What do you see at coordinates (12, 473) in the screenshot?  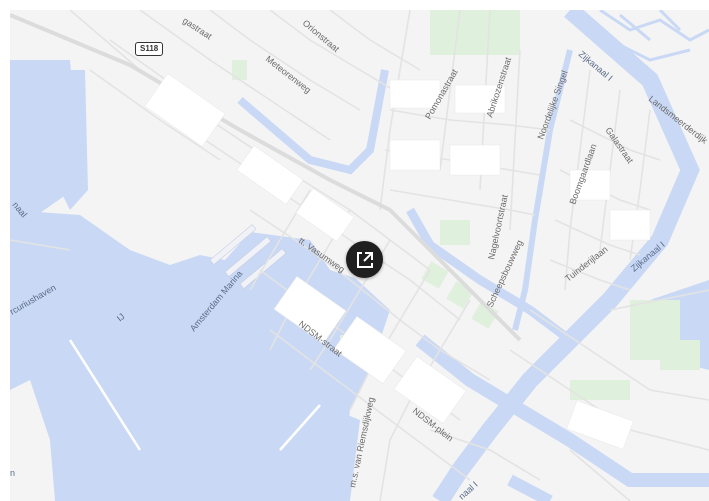 I see `label-n-bottom: n` at bounding box center [12, 473].